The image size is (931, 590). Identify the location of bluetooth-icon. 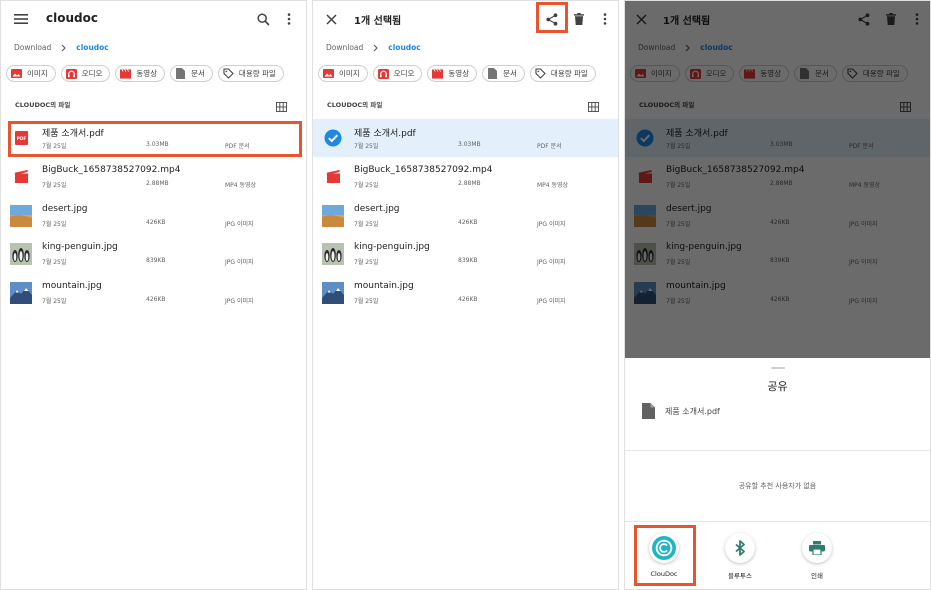
(740, 548).